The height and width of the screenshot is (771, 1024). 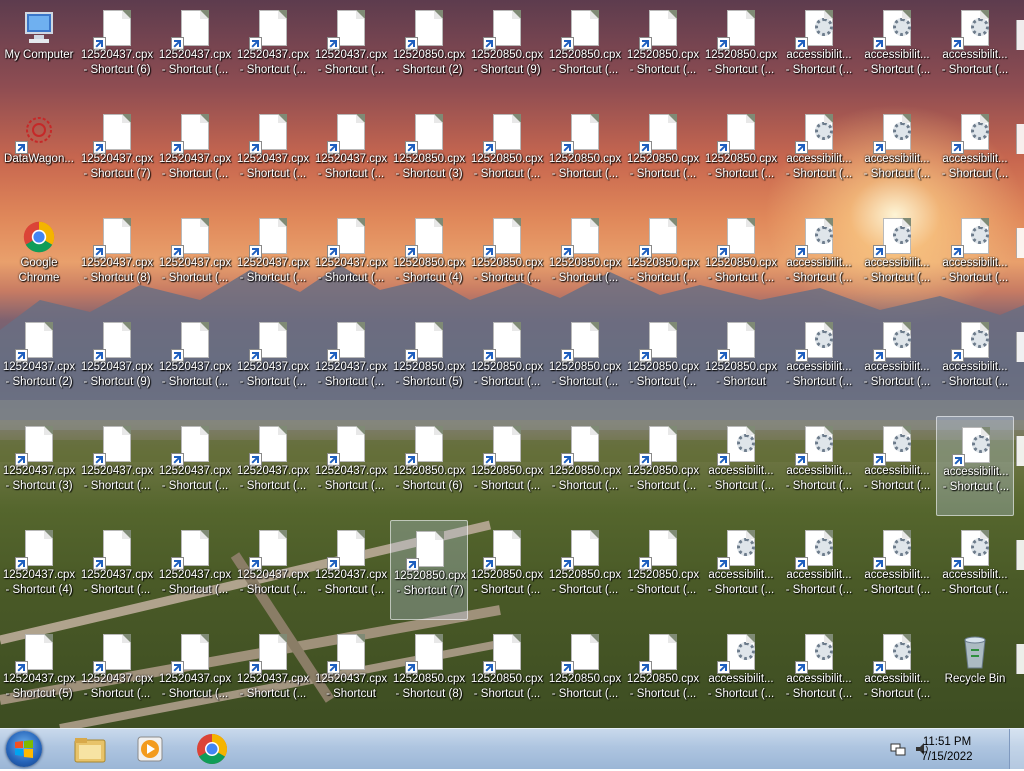 I want to click on desktop-icon: 12520437.cpx - Shortcut (8), so click(x=117, y=258).